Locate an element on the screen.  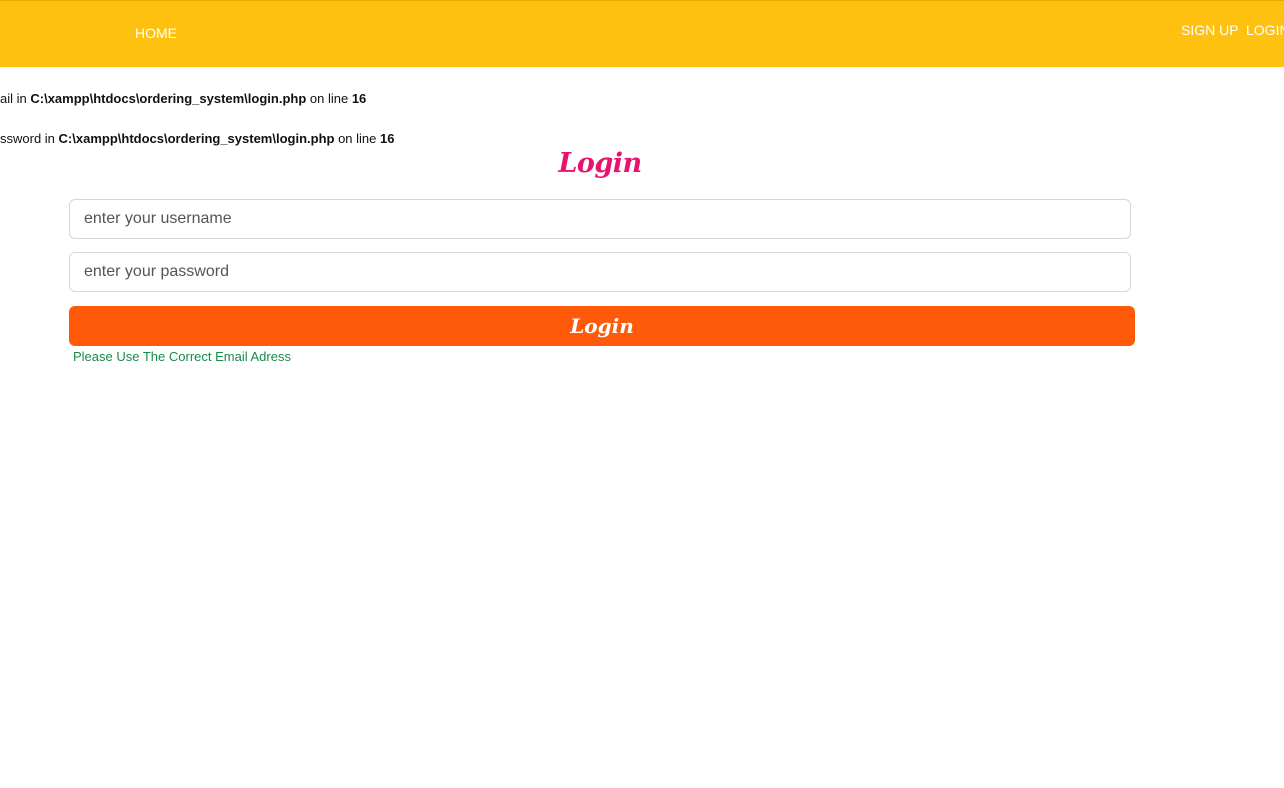
password-input is located at coordinates (600, 272).